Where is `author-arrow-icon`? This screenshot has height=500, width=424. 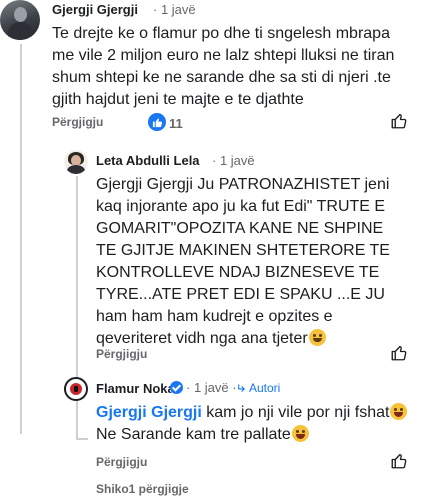 author-arrow-icon is located at coordinates (241, 387).